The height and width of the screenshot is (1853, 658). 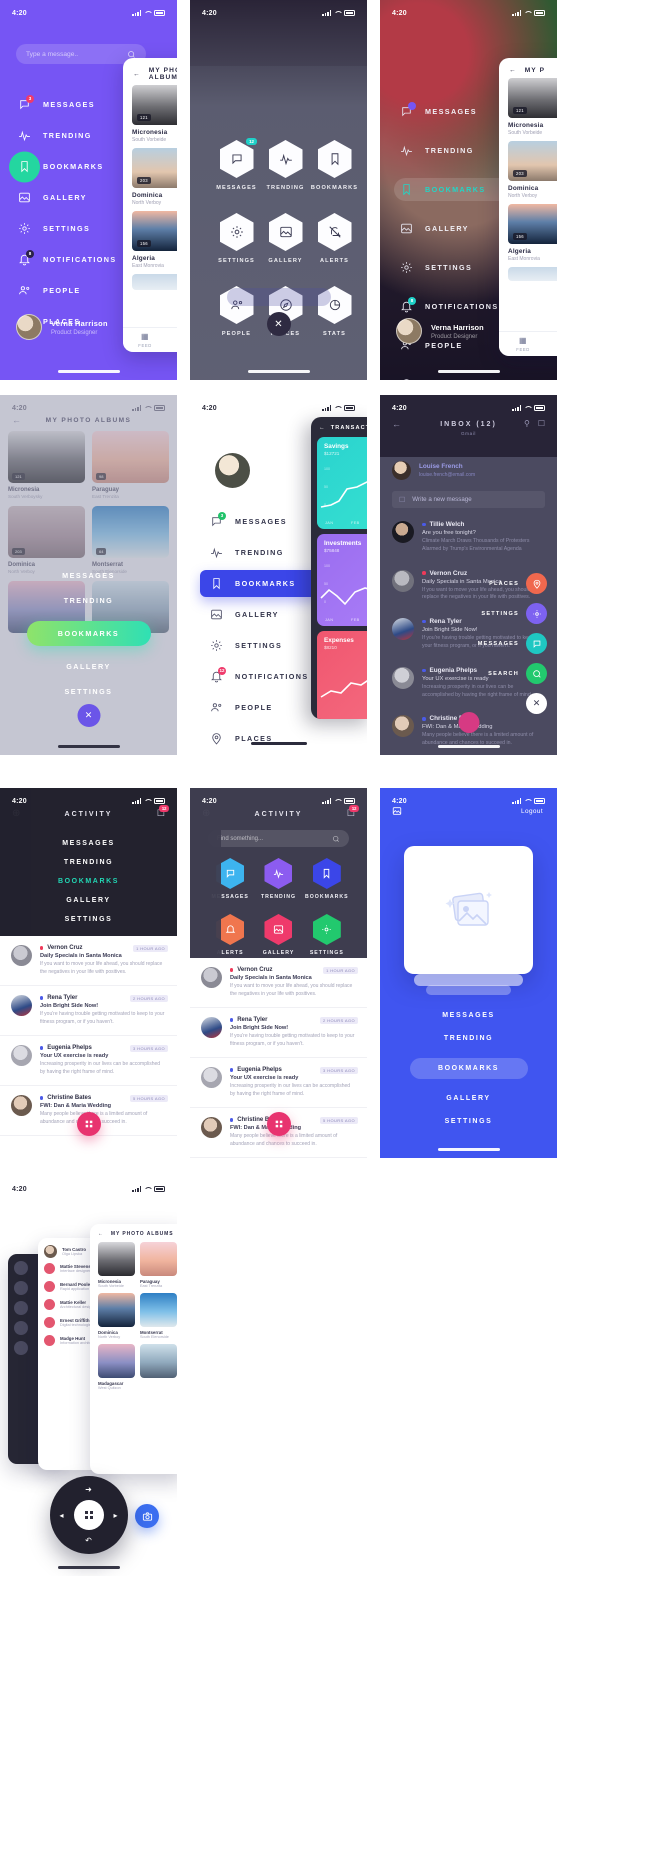 I want to click on album-cell: Micronesia South Vorbeide, so click(x=116, y=1265).